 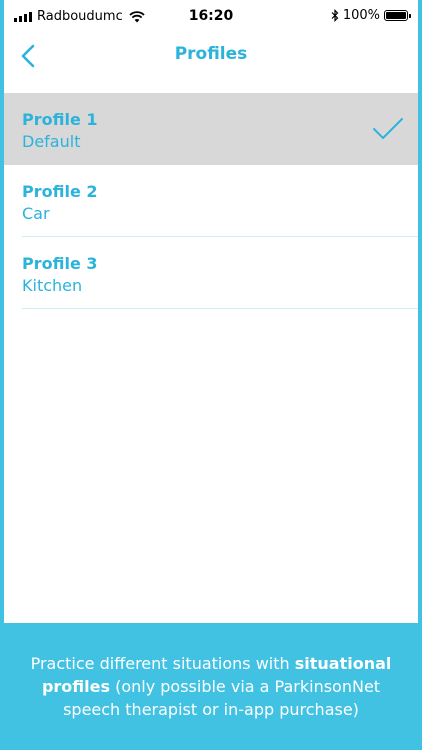 What do you see at coordinates (361, 15) in the screenshot?
I see `battery-percent: 100%` at bounding box center [361, 15].